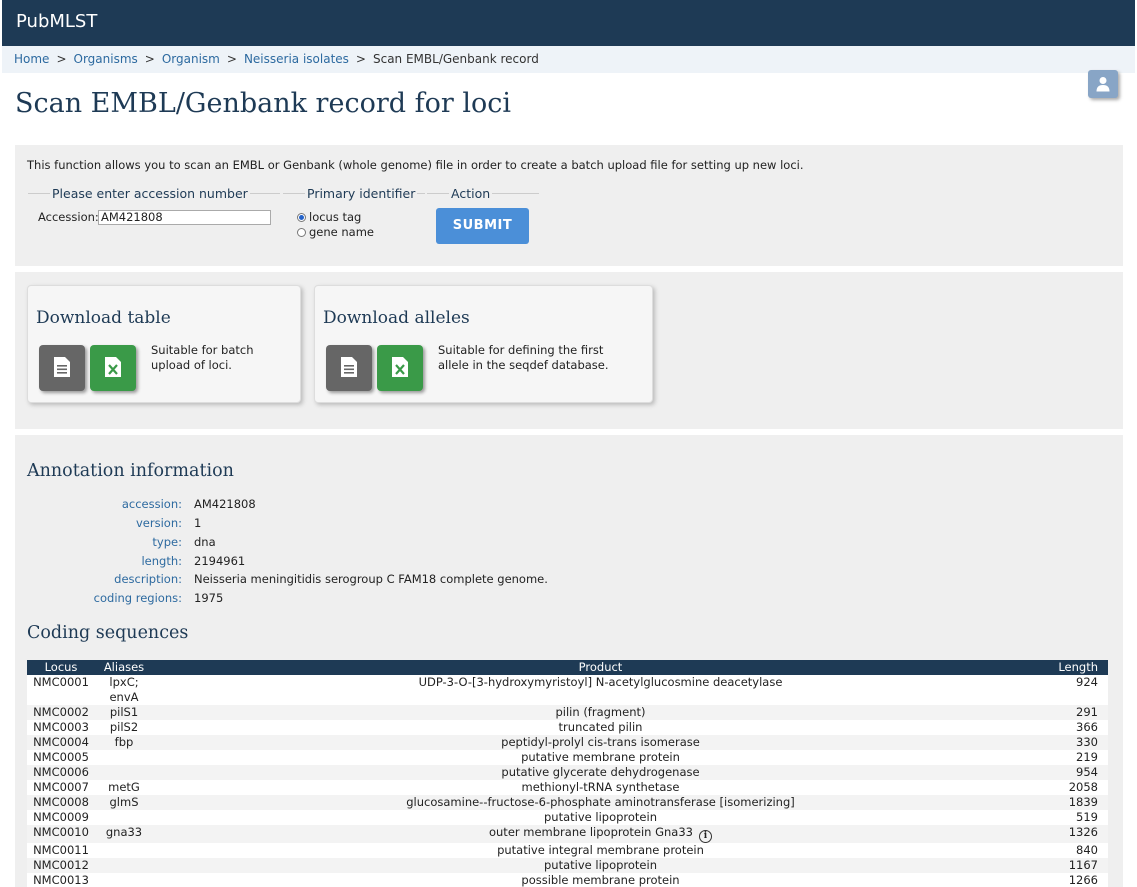  I want to click on page-title: Scan EMBL/Genbank record for loci, so click(263, 103).